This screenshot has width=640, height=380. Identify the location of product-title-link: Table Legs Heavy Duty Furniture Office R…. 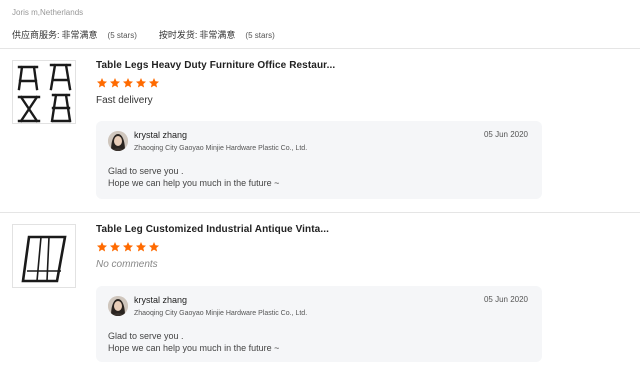
(321, 65).